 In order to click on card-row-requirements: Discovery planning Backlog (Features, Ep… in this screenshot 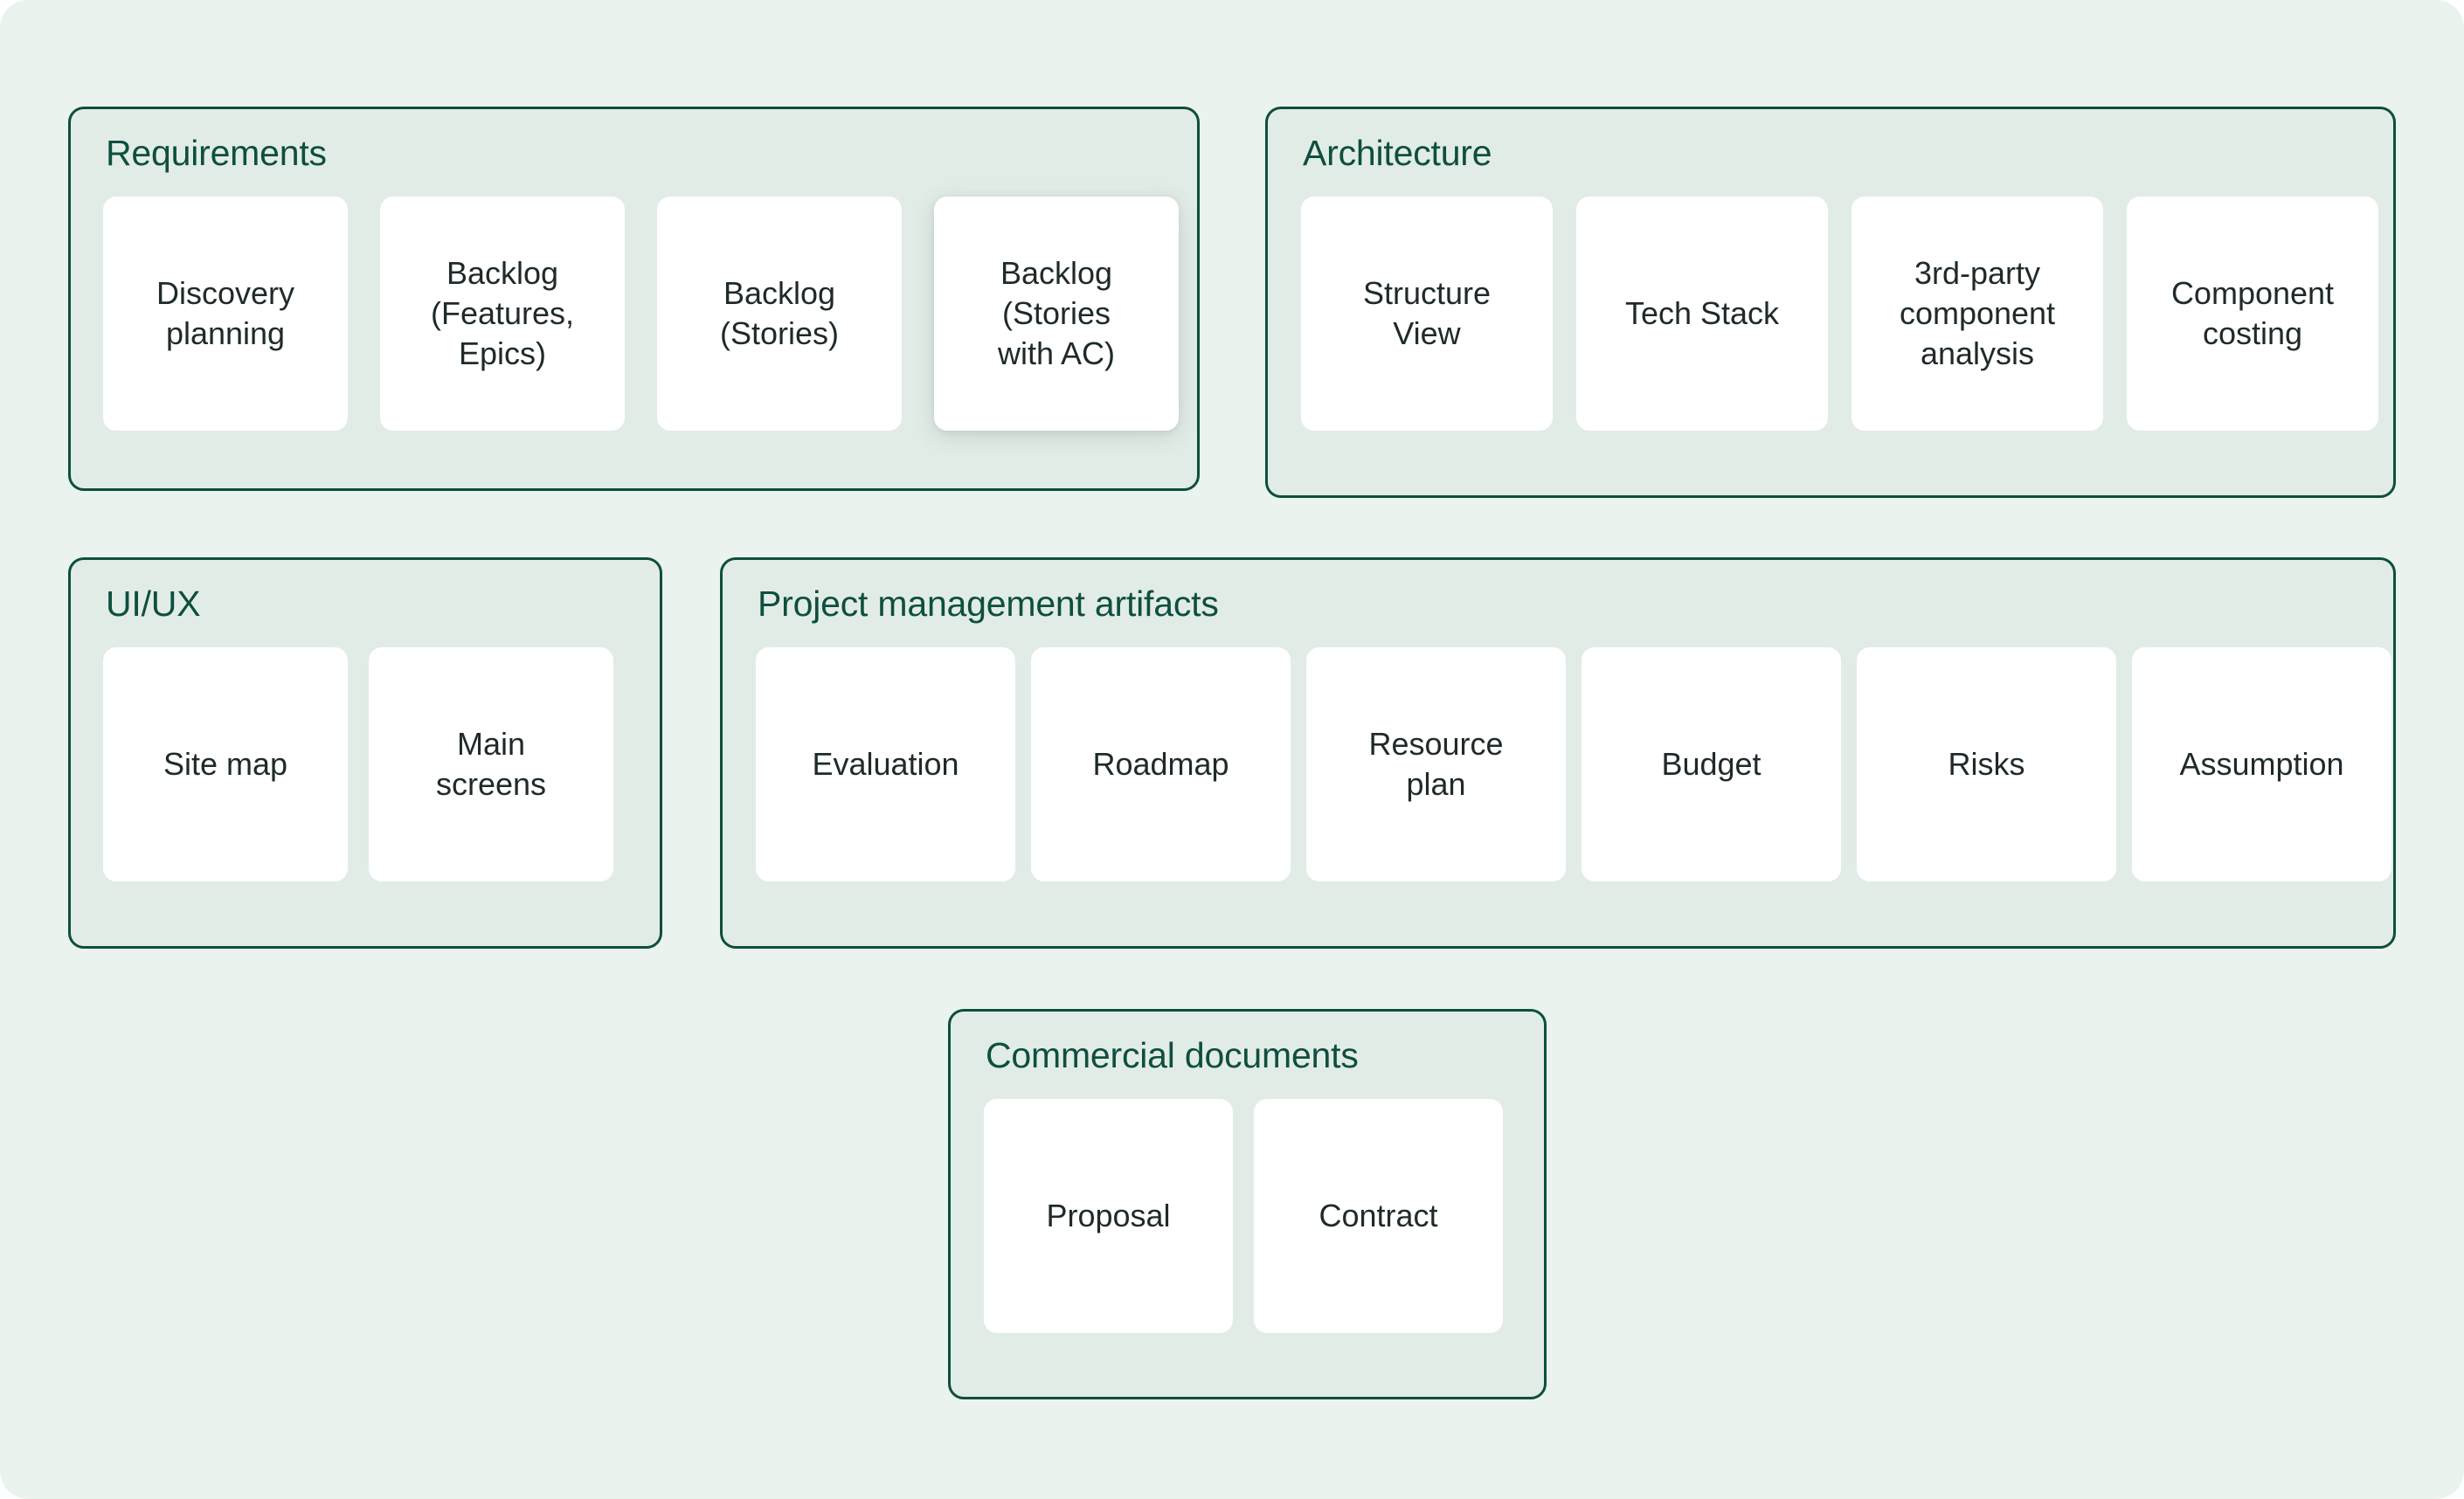, I will do `click(650, 314)`.